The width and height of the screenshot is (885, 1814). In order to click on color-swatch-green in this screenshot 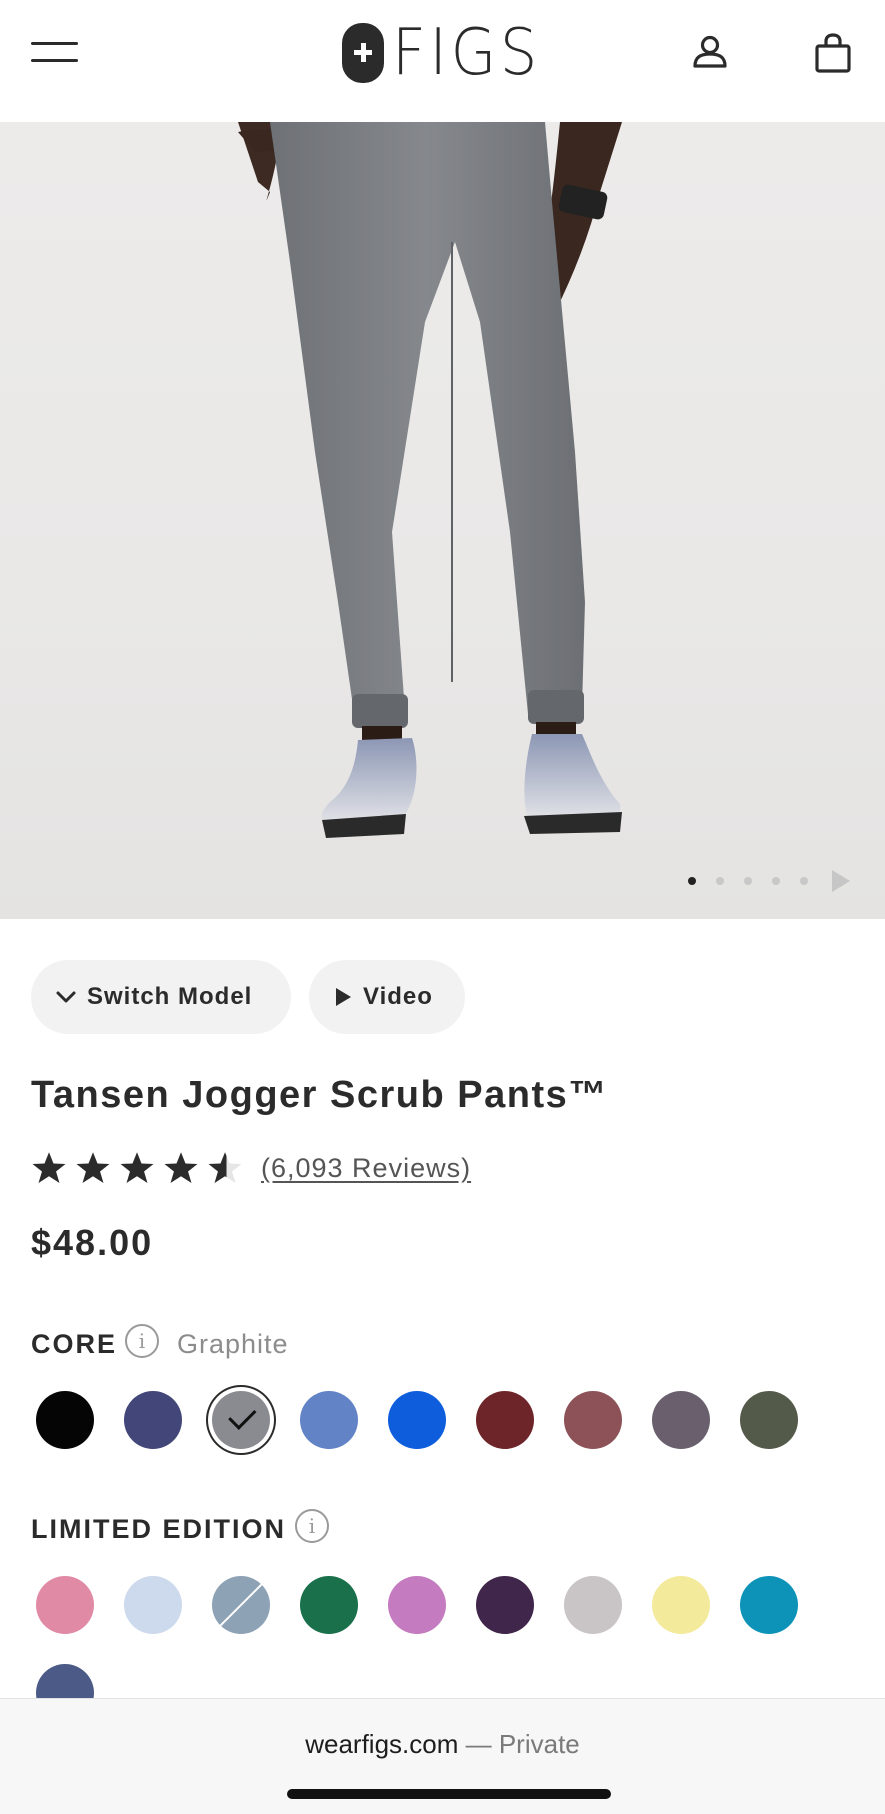, I will do `click(329, 1605)`.